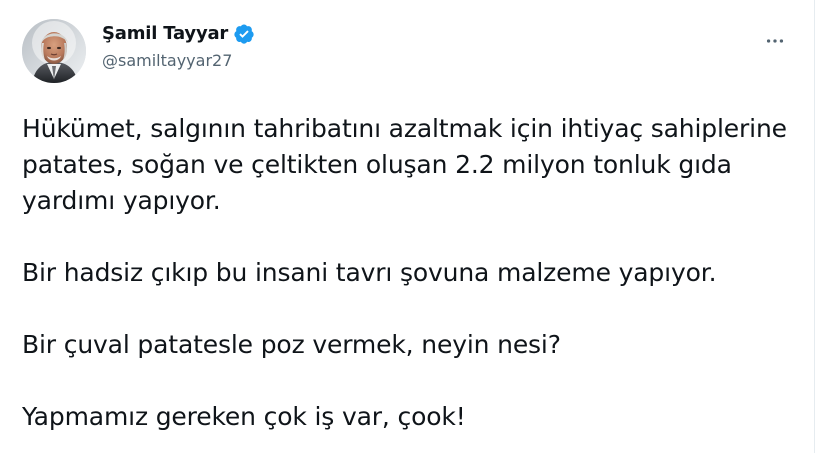  I want to click on more-horizontal-icon, so click(775, 41).